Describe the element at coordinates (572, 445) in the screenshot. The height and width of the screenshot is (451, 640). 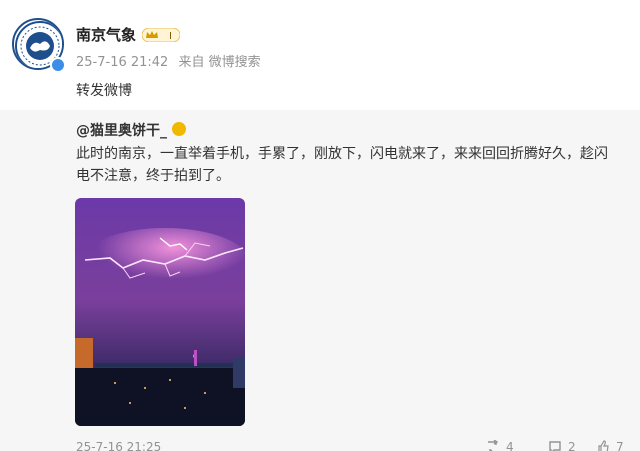
I see `comment-count: 2` at that location.